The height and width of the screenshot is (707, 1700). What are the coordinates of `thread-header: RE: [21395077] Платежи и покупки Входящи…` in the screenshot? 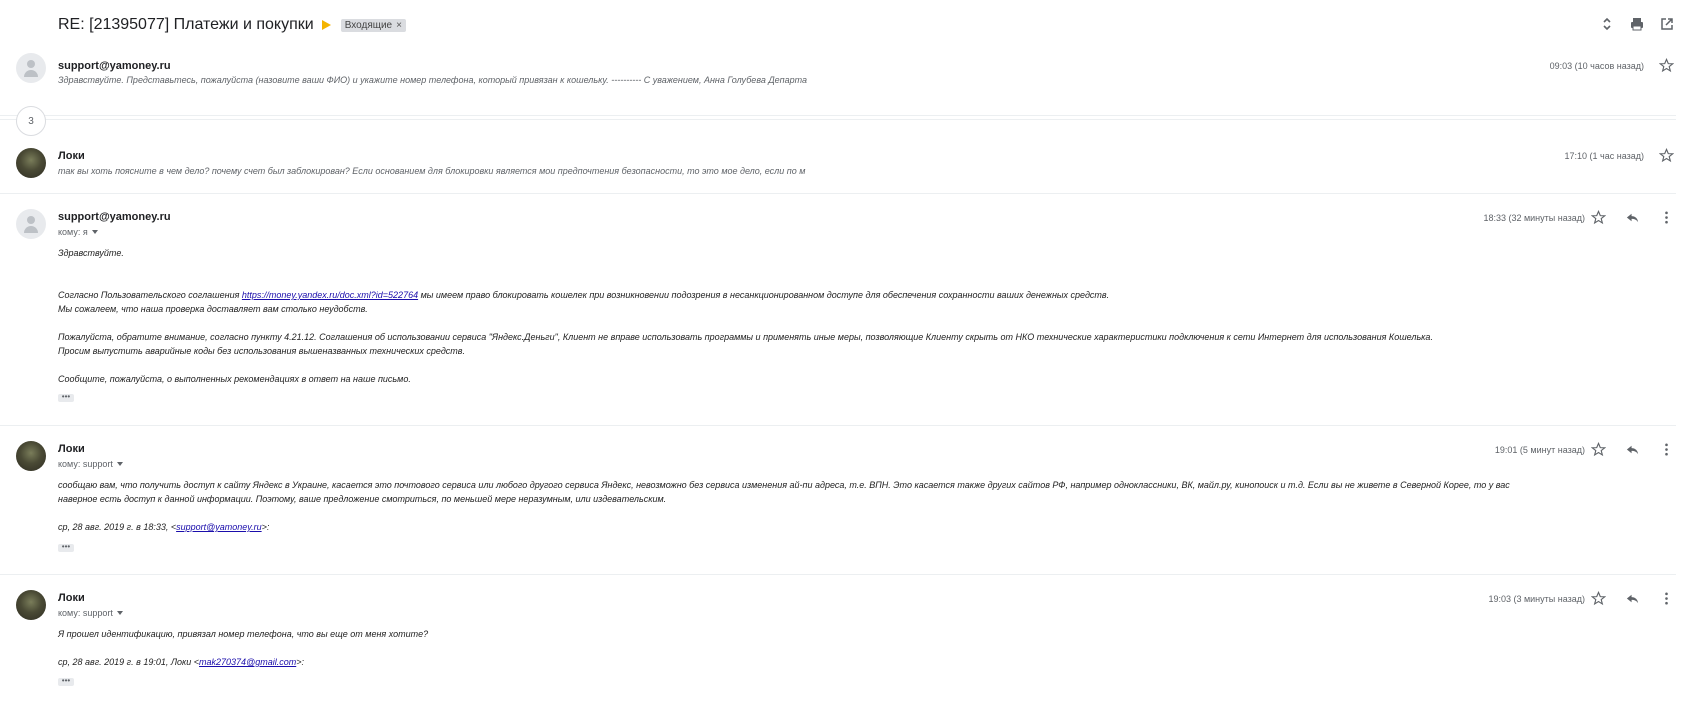 It's located at (232, 25).